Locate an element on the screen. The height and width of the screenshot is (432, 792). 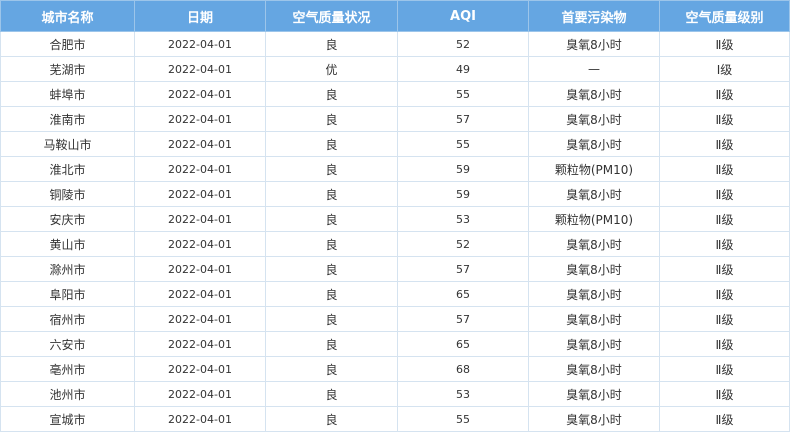
city-name-cell: 安庆市 is located at coordinates (67, 219).